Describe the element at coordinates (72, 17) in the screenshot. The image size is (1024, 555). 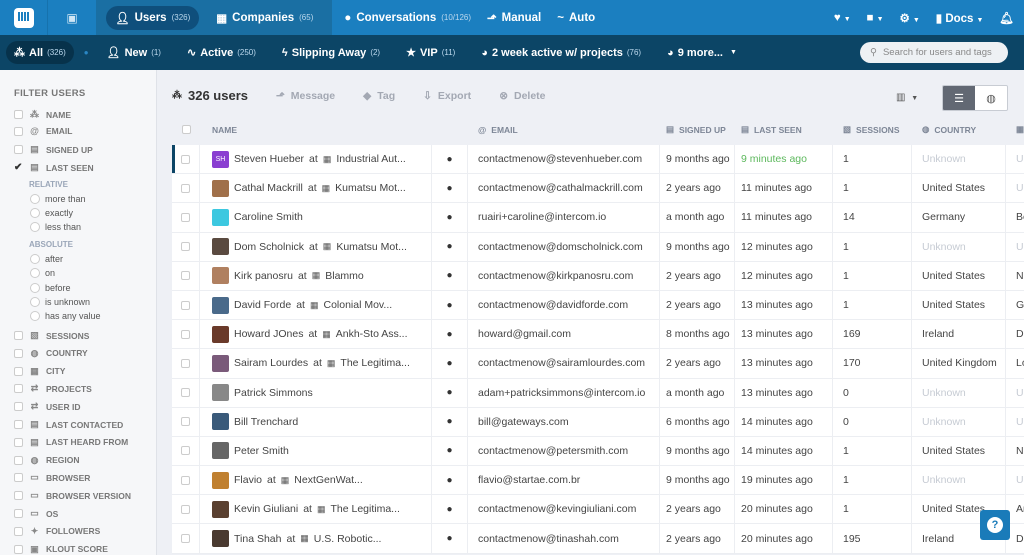
I see `book-icon: ▣` at that location.